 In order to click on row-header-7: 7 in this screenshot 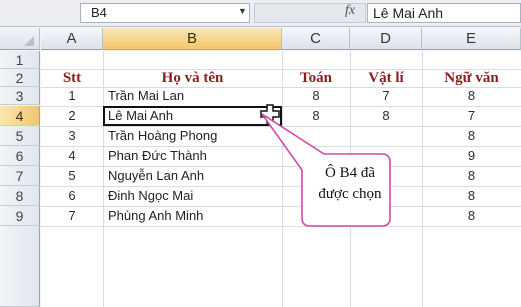, I will do `click(20, 176)`.